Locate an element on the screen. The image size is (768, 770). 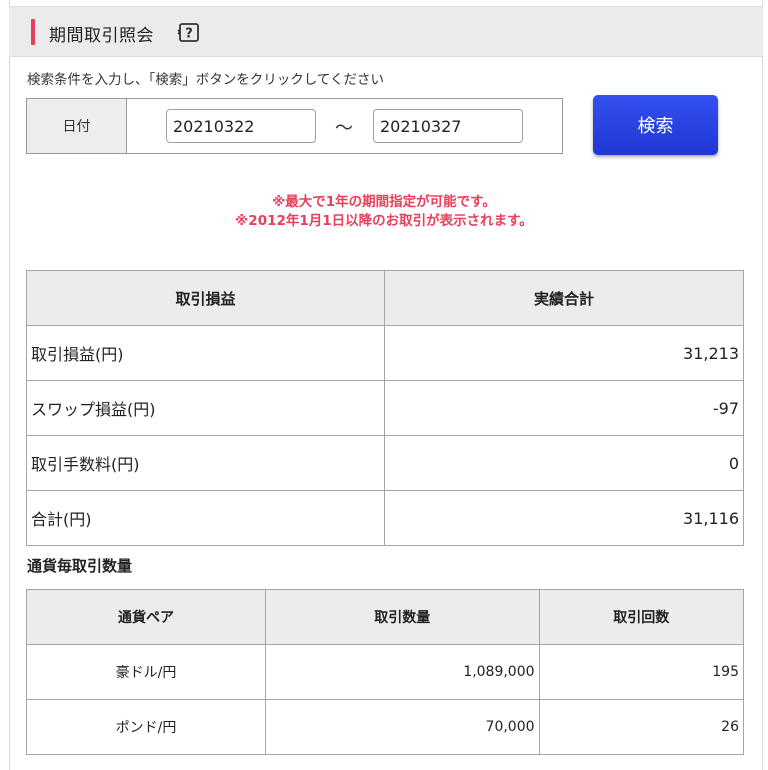
row-value: 0 is located at coordinates (564, 463).